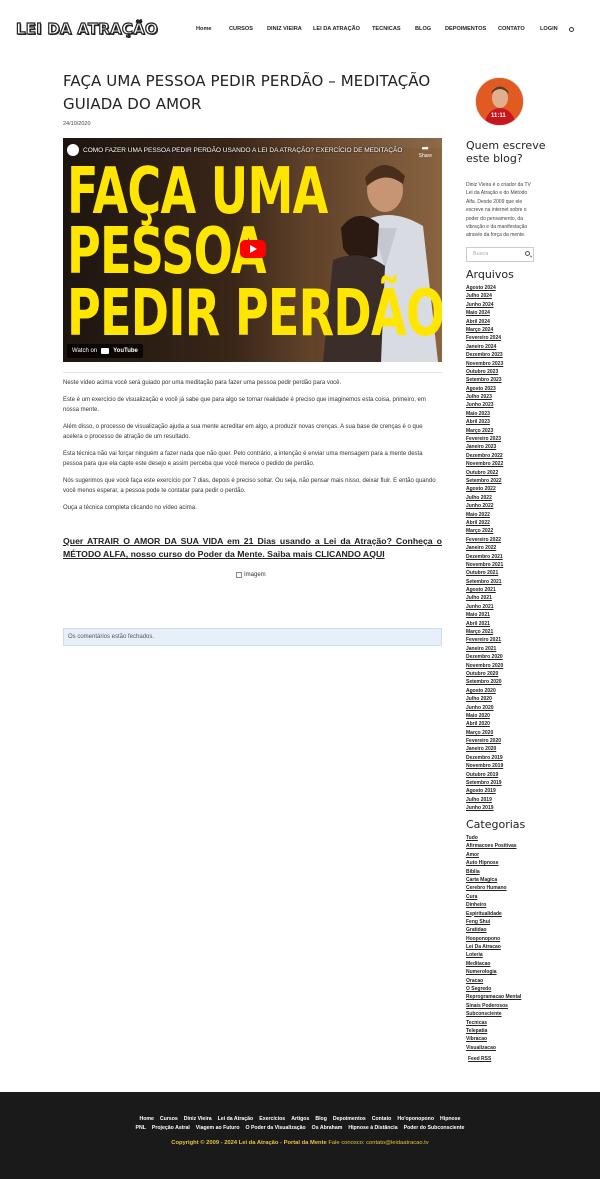  What do you see at coordinates (484, 439) in the screenshot?
I see `archive-link: Fevereiro 2023` at bounding box center [484, 439].